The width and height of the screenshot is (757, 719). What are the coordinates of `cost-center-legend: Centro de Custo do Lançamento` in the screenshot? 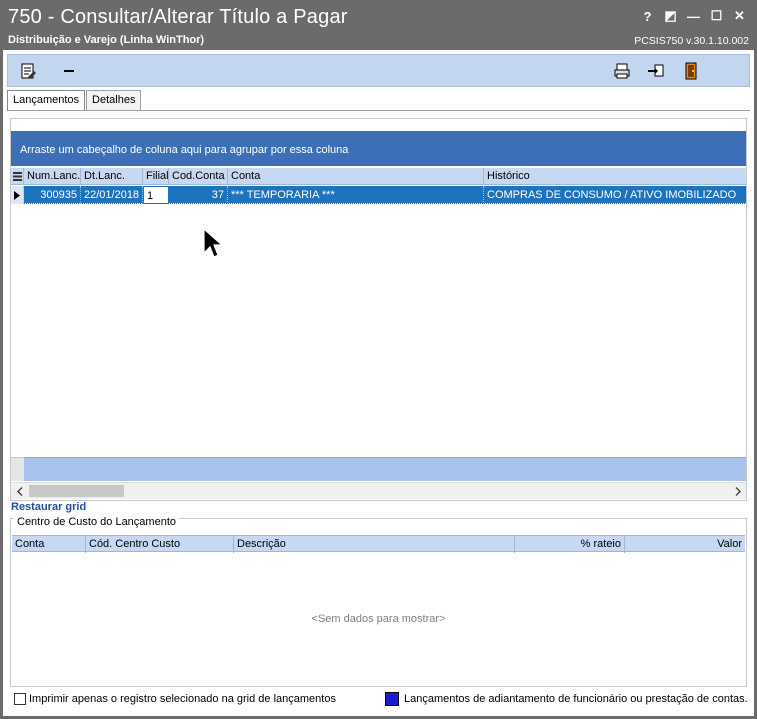 It's located at (96, 522).